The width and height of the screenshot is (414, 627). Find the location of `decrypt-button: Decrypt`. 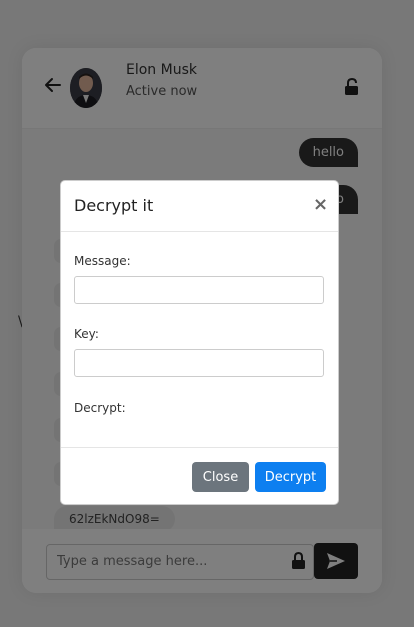

decrypt-button: Decrypt is located at coordinates (290, 477).